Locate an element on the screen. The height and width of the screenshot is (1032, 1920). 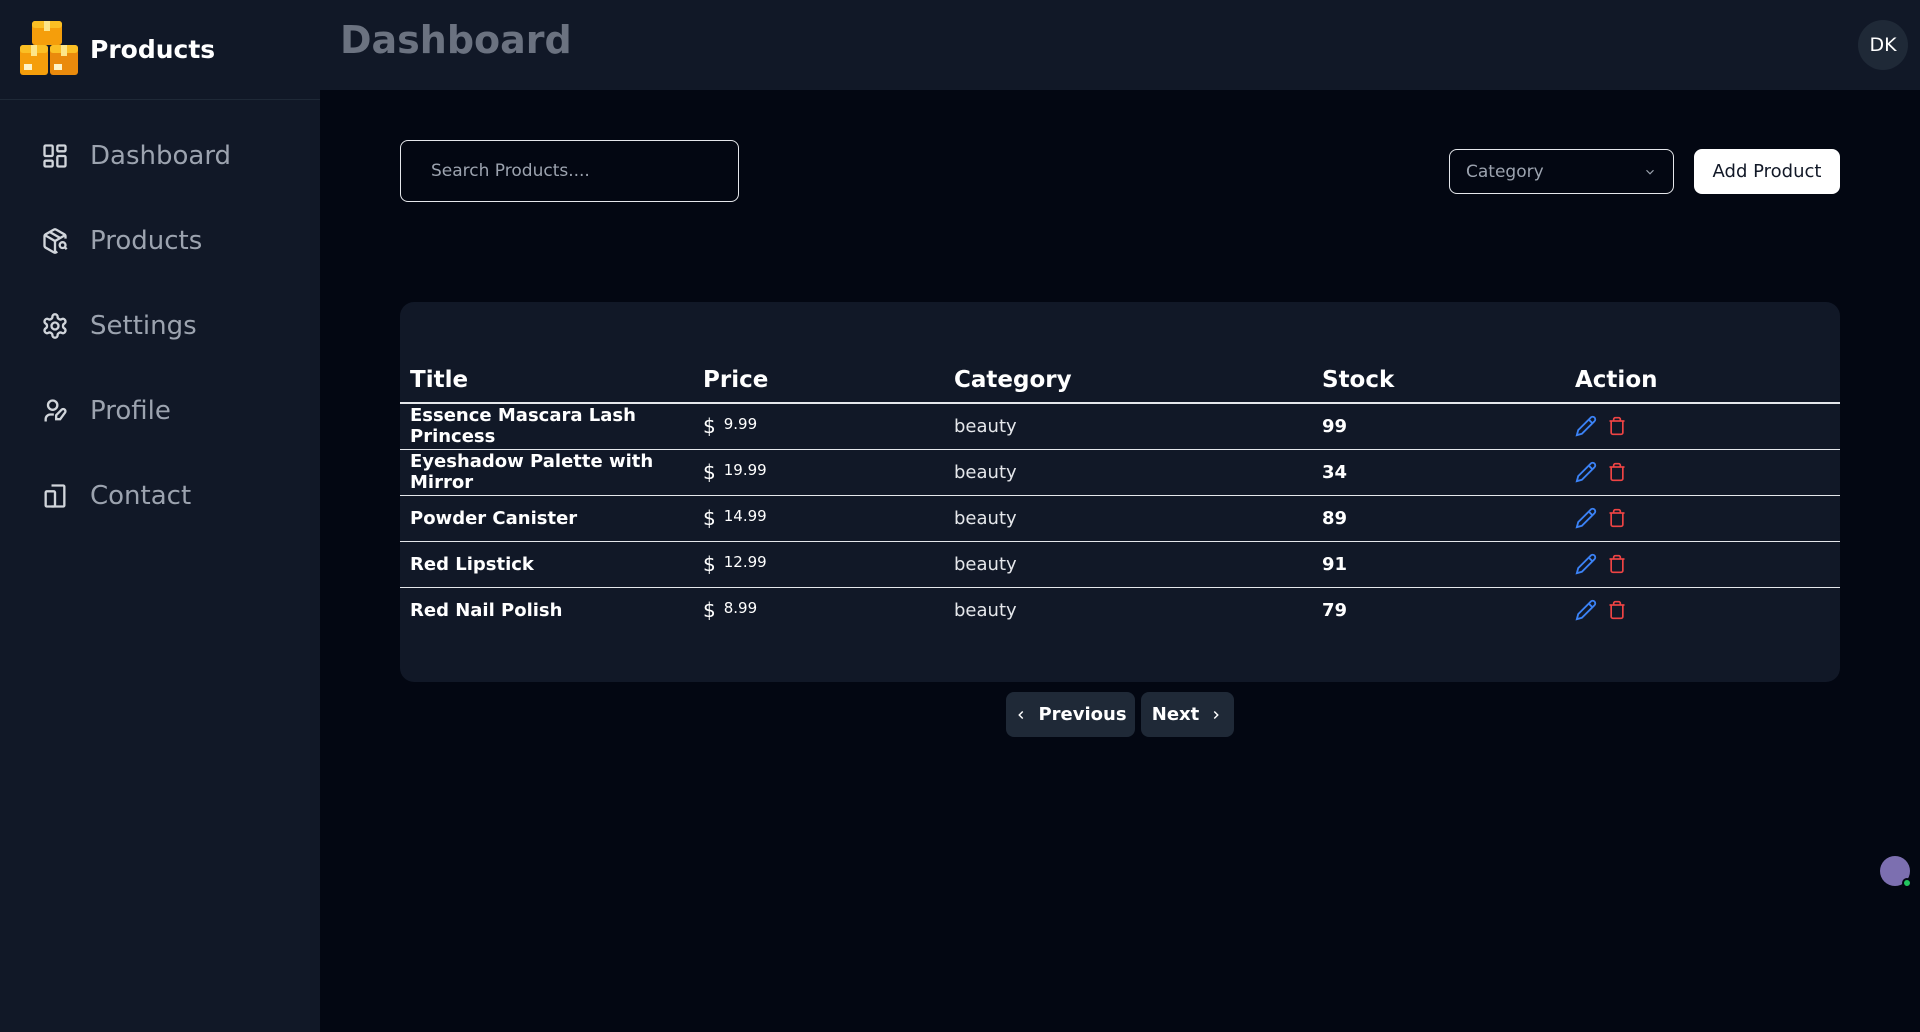
pagination: Previous Next is located at coordinates (1120, 714).